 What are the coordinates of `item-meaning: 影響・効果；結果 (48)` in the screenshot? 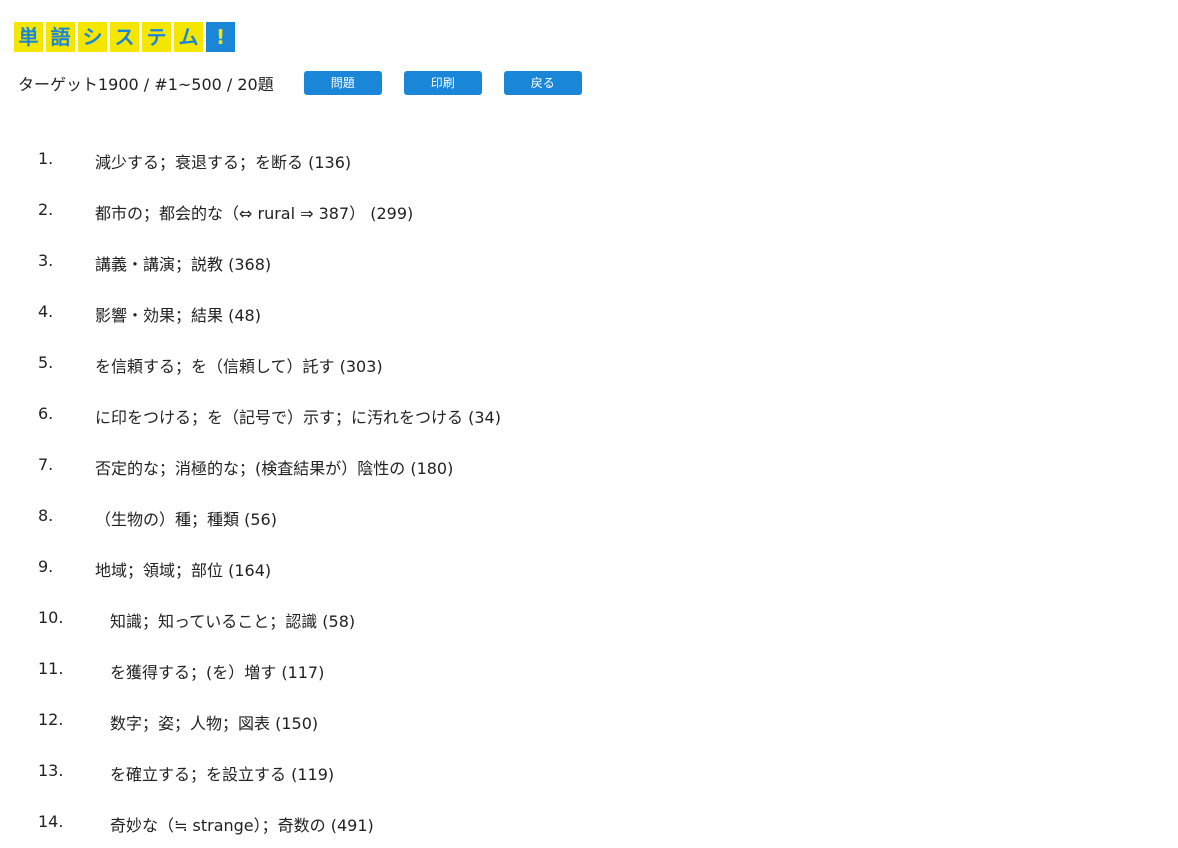 It's located at (178, 315).